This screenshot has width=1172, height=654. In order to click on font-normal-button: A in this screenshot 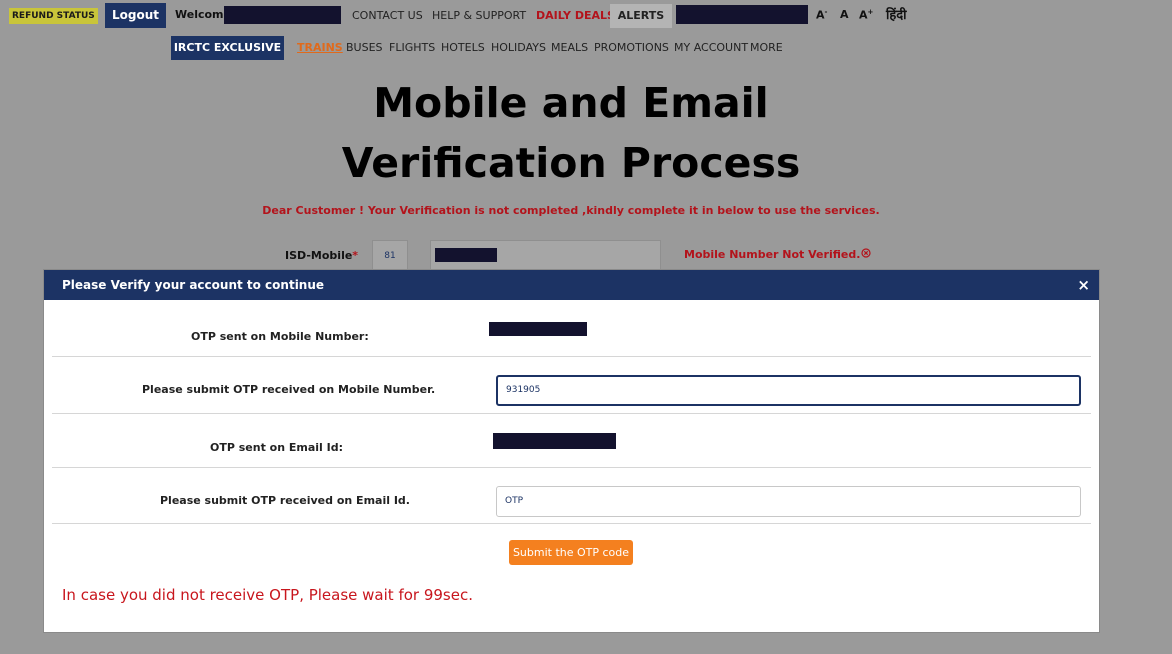, I will do `click(844, 14)`.